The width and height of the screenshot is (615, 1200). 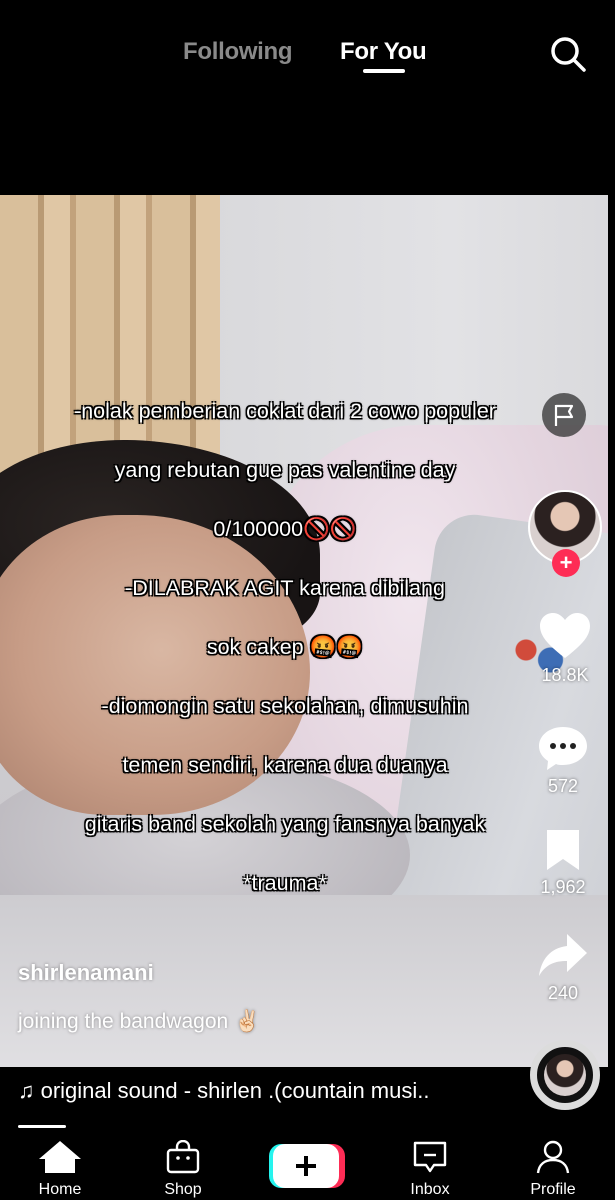 I want to click on like-button: 18.8K, so click(x=565, y=649).